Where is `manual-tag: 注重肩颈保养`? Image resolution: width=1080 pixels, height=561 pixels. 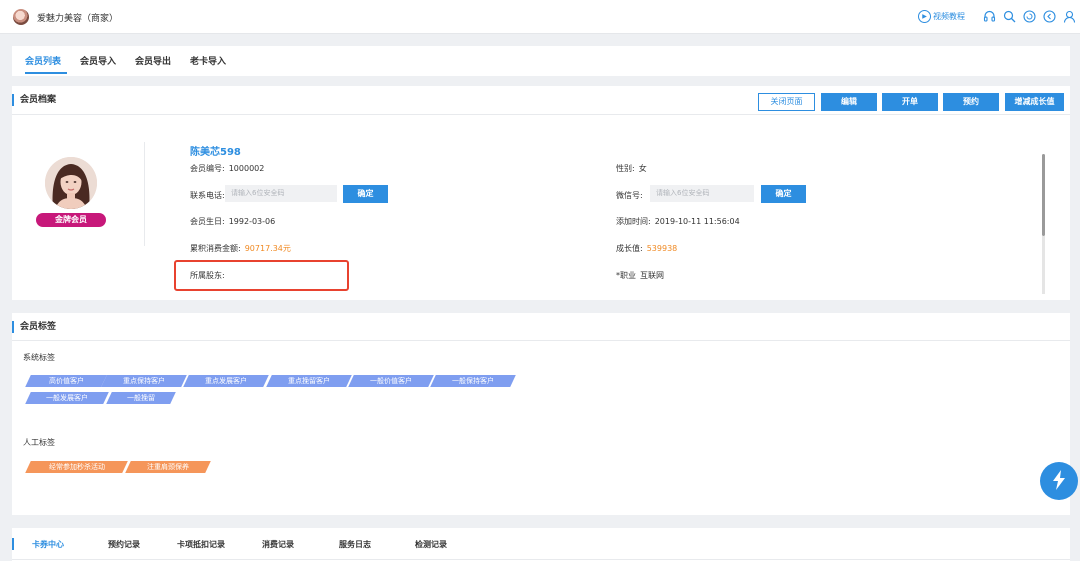 manual-tag: 注重肩颈保养 is located at coordinates (168, 467).